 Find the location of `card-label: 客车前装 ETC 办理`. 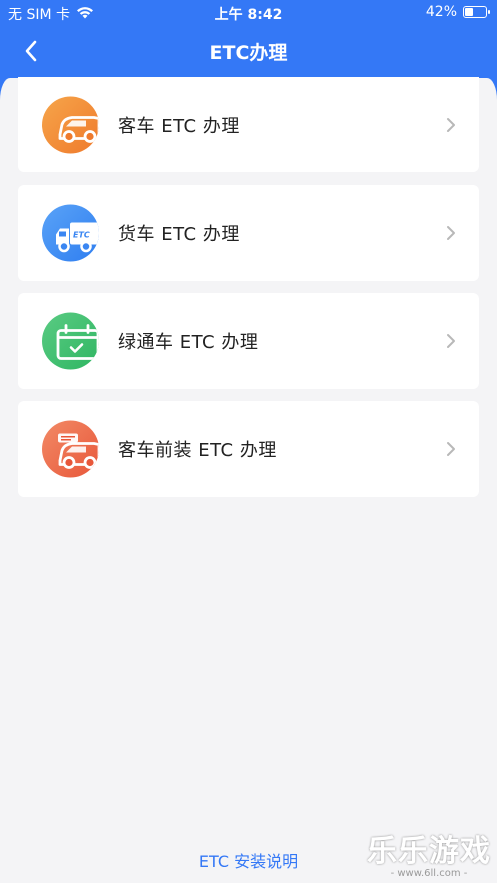

card-label: 客车前装 ETC 办理 is located at coordinates (197, 450).